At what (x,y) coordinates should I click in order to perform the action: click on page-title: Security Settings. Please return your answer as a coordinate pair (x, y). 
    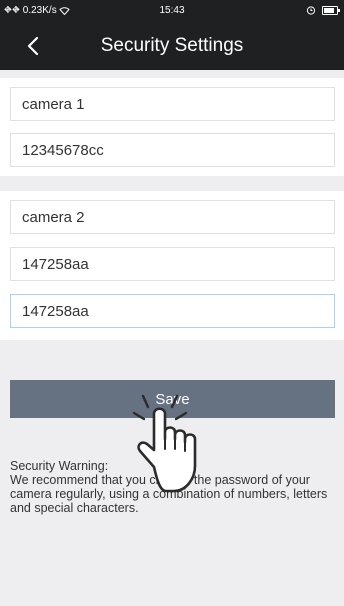
    Looking at the image, I should click on (172, 45).